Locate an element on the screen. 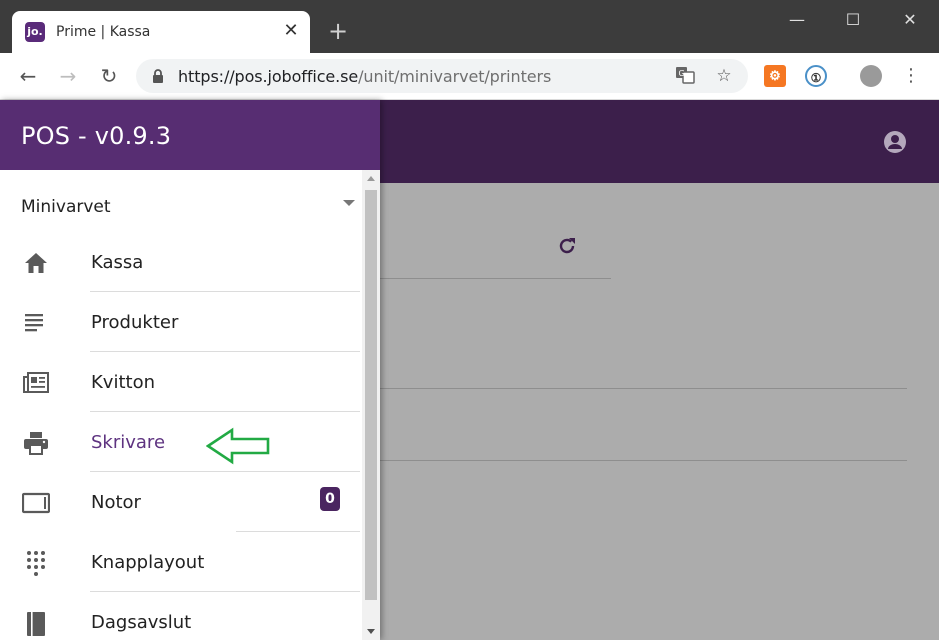 This screenshot has width=939, height=640. tab-close-icon: ✕ is located at coordinates (291, 30).